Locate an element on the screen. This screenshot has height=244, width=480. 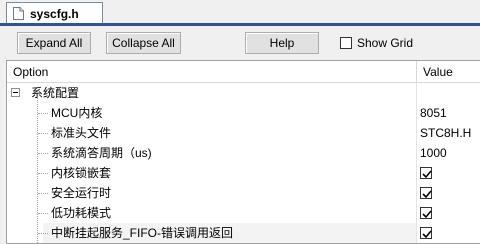
option-value: STC8H.H is located at coordinates (444, 133).